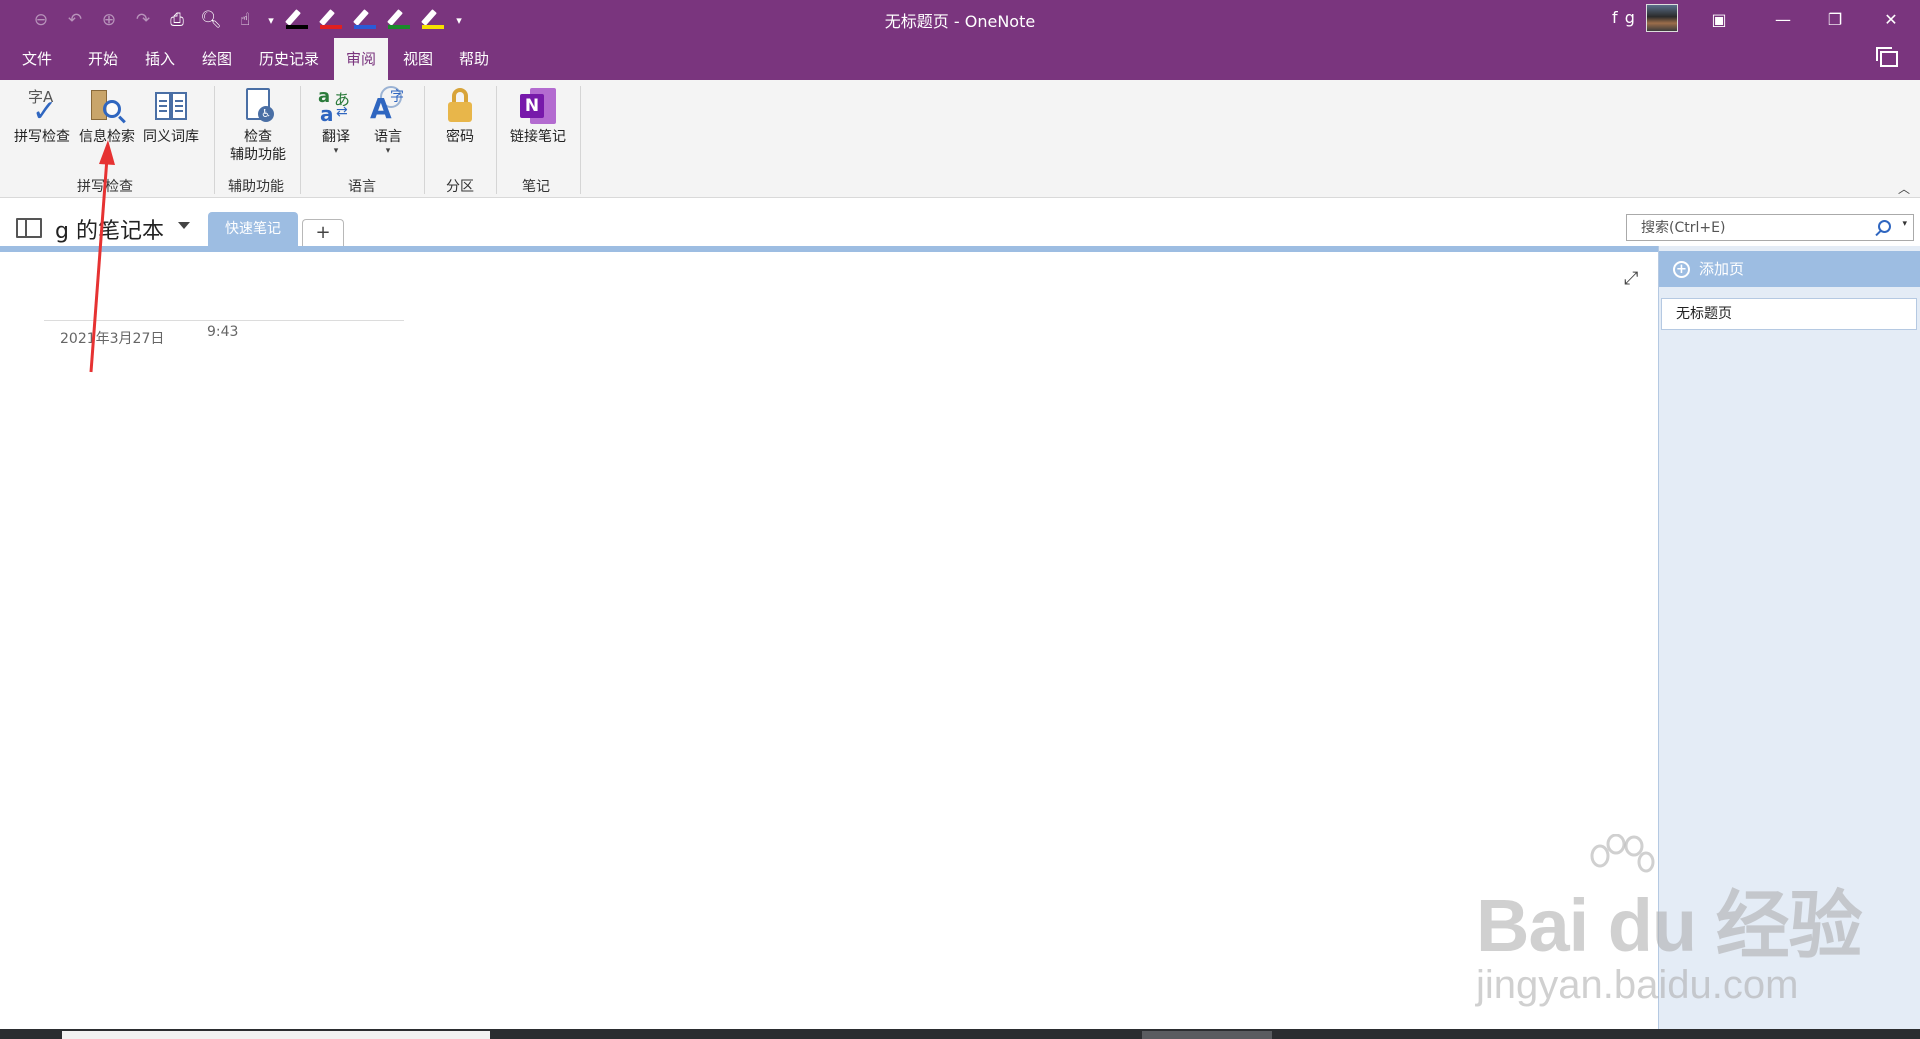 The image size is (1920, 1039). What do you see at coordinates (223, 332) in the screenshot?
I see `page-time: 9:43` at bounding box center [223, 332].